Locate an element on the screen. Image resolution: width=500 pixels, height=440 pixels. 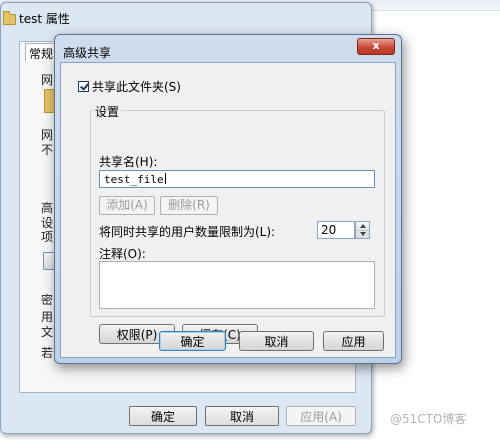
comment-textarea is located at coordinates (237, 285).